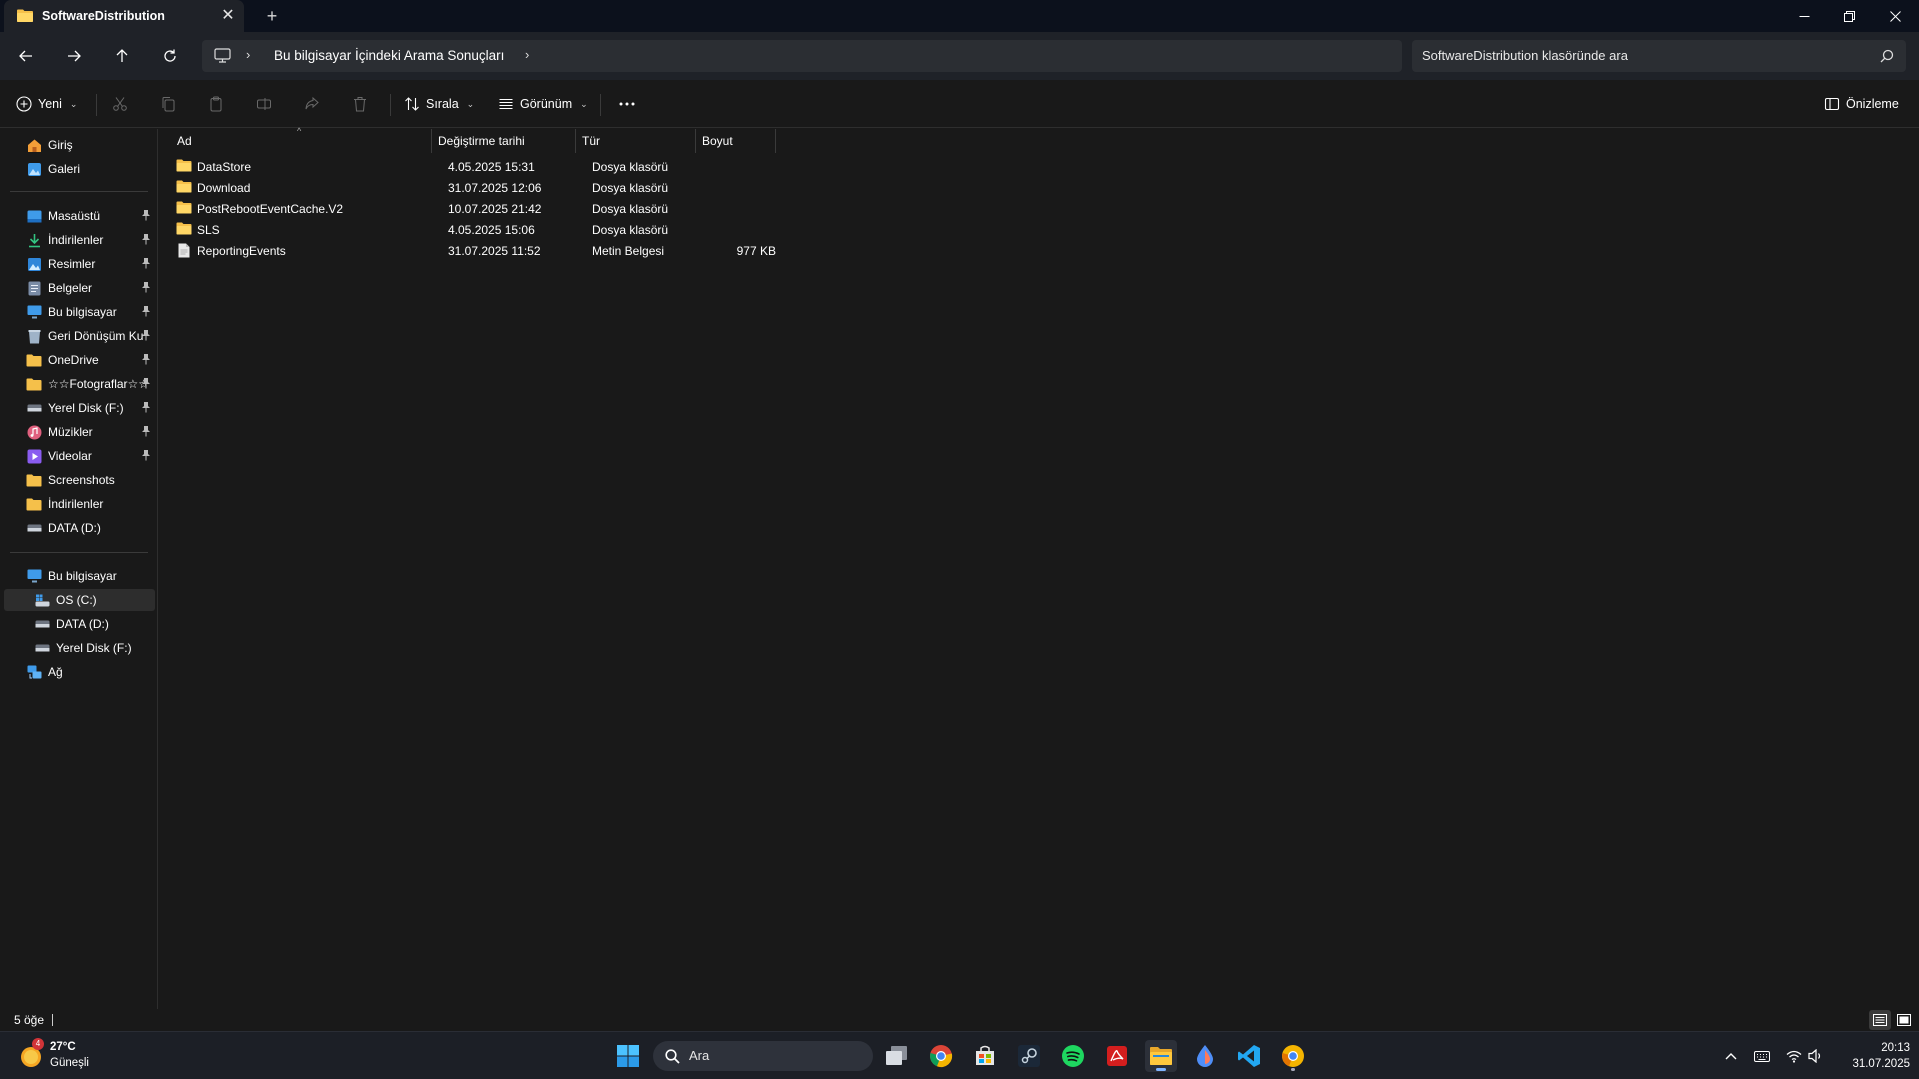  Describe the element at coordinates (168, 104) in the screenshot. I see `copy-icon` at that location.